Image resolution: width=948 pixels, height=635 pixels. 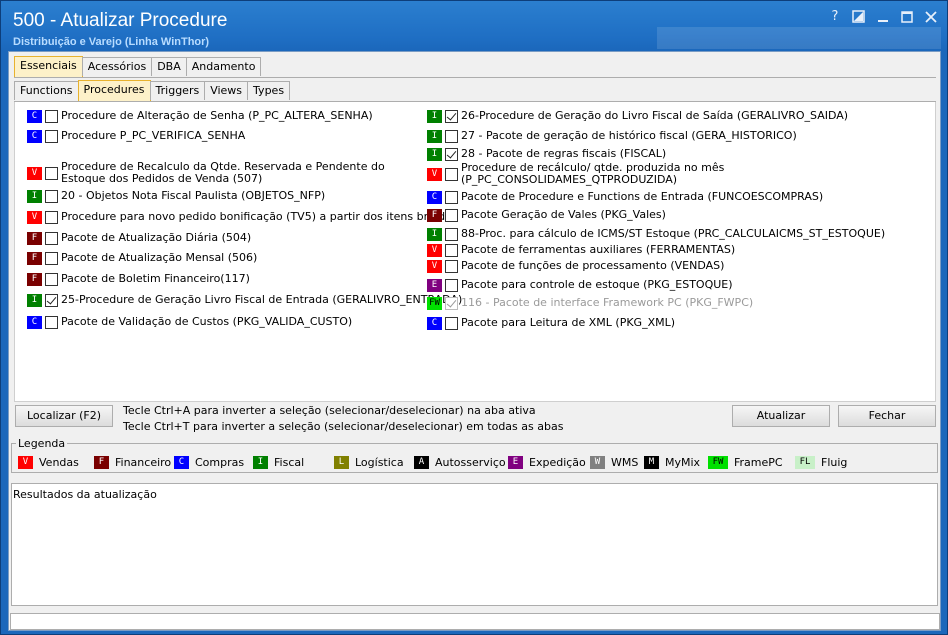 I want to click on procedure-item: F Pacote Geração de Vales (PKG_Vales), so click(x=546, y=215).